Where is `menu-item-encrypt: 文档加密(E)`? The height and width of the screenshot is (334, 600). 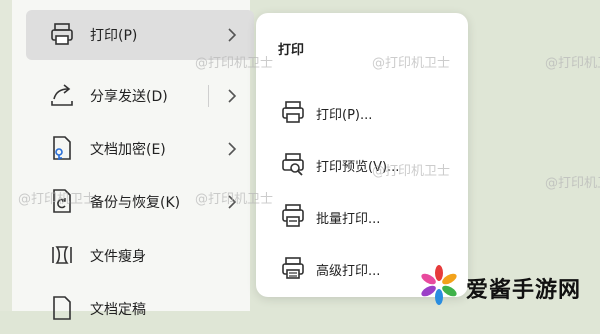
menu-item-encrypt: 文档加密(E) is located at coordinates (140, 149).